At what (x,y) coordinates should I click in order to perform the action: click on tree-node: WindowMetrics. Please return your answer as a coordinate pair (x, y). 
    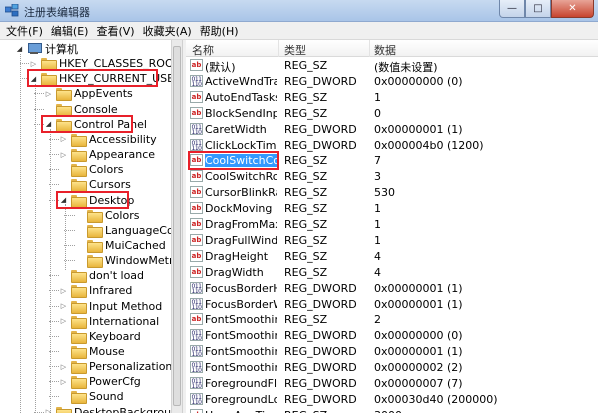
    Looking at the image, I should click on (123, 261).